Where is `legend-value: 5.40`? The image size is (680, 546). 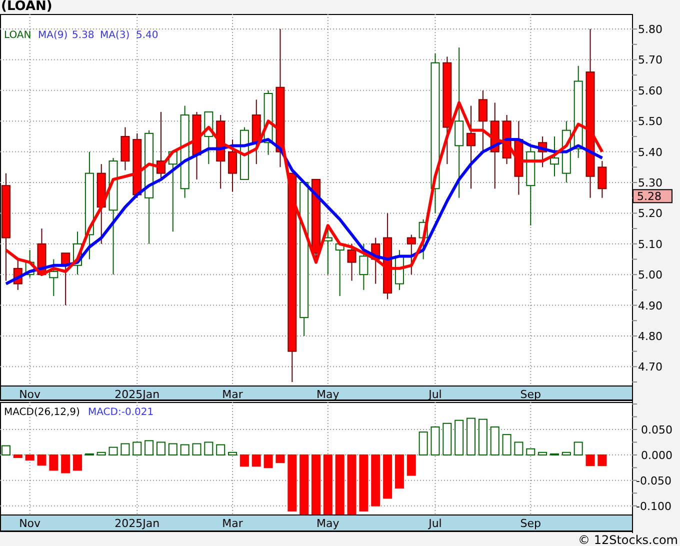
legend-value: 5.40 is located at coordinates (147, 35).